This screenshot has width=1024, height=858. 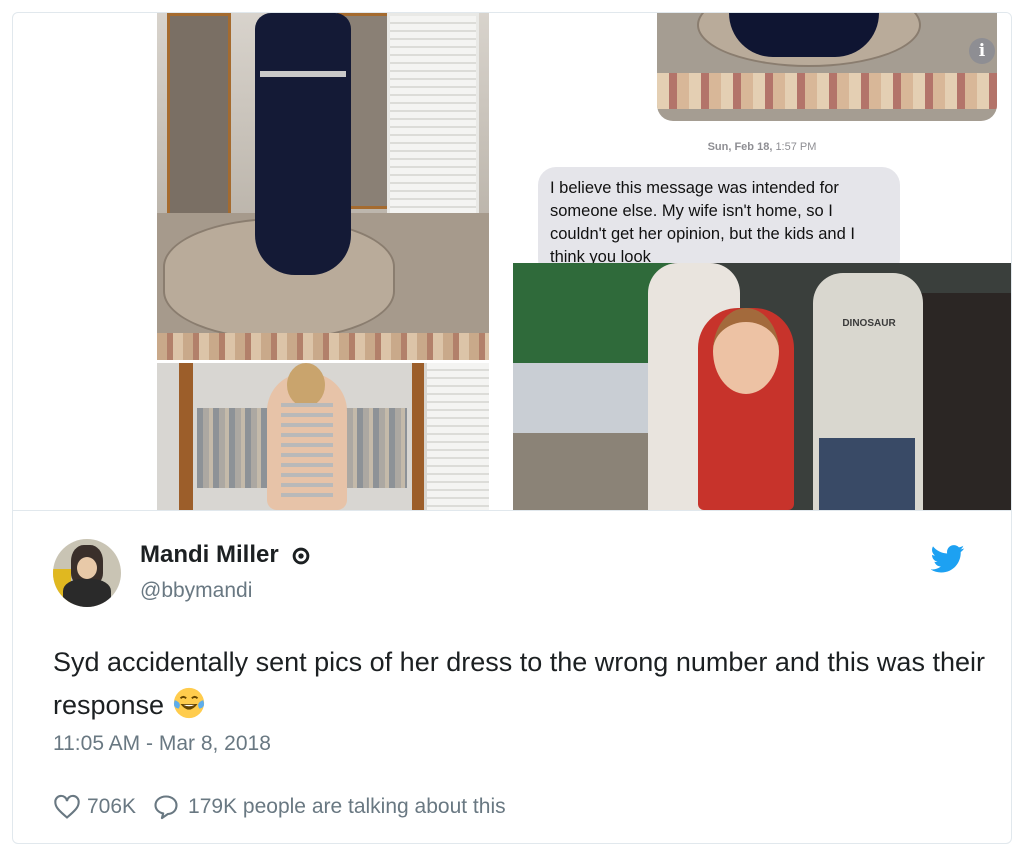 I want to click on dress-front-photo, so click(x=323, y=186).